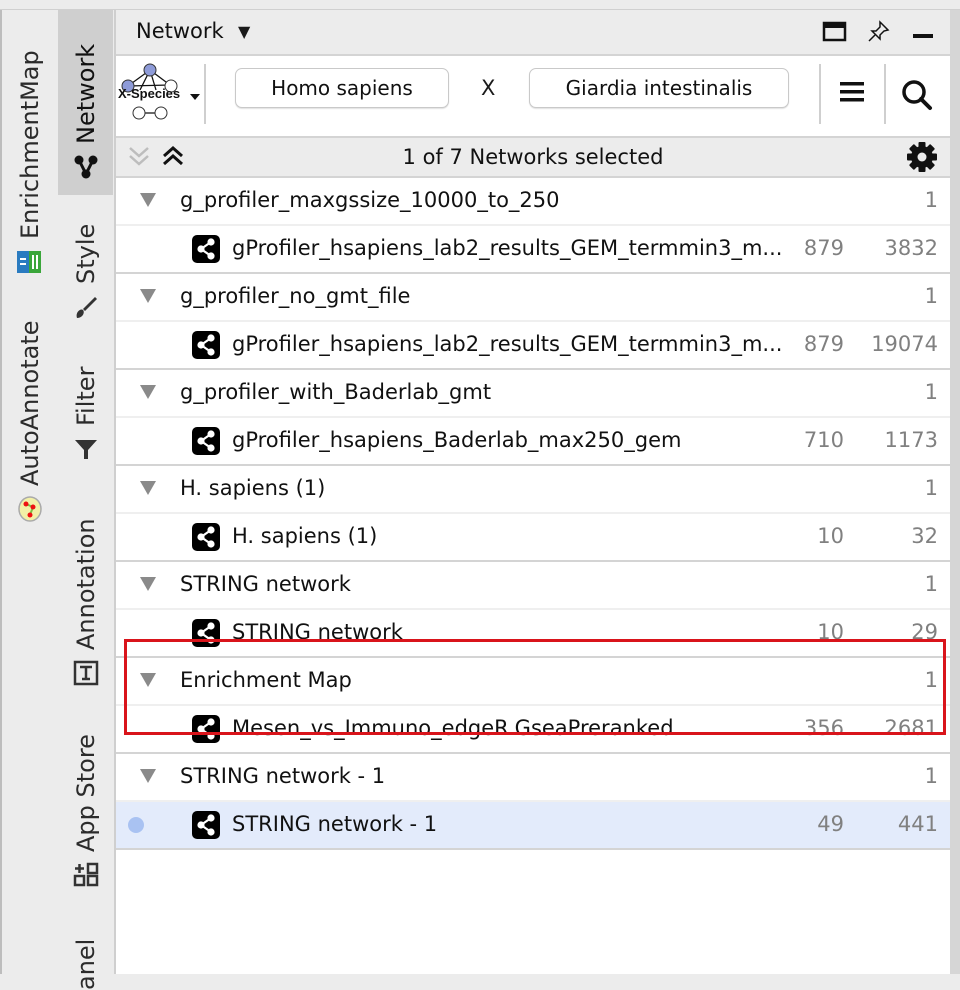 This screenshot has height=990, width=960. Describe the element at coordinates (533, 394) in the screenshot. I see `tree-group-row: g_profiler_with_Baderlab_gmt 1` at that location.